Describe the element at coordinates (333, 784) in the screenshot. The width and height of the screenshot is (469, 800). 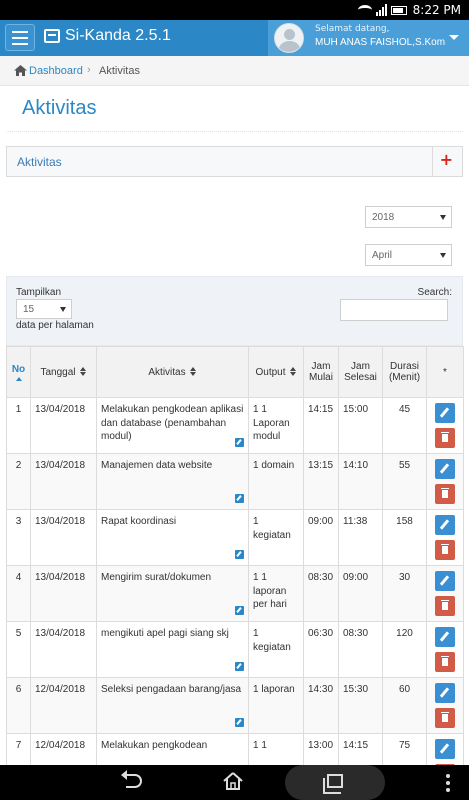
I see `recent-apps-icon` at that location.